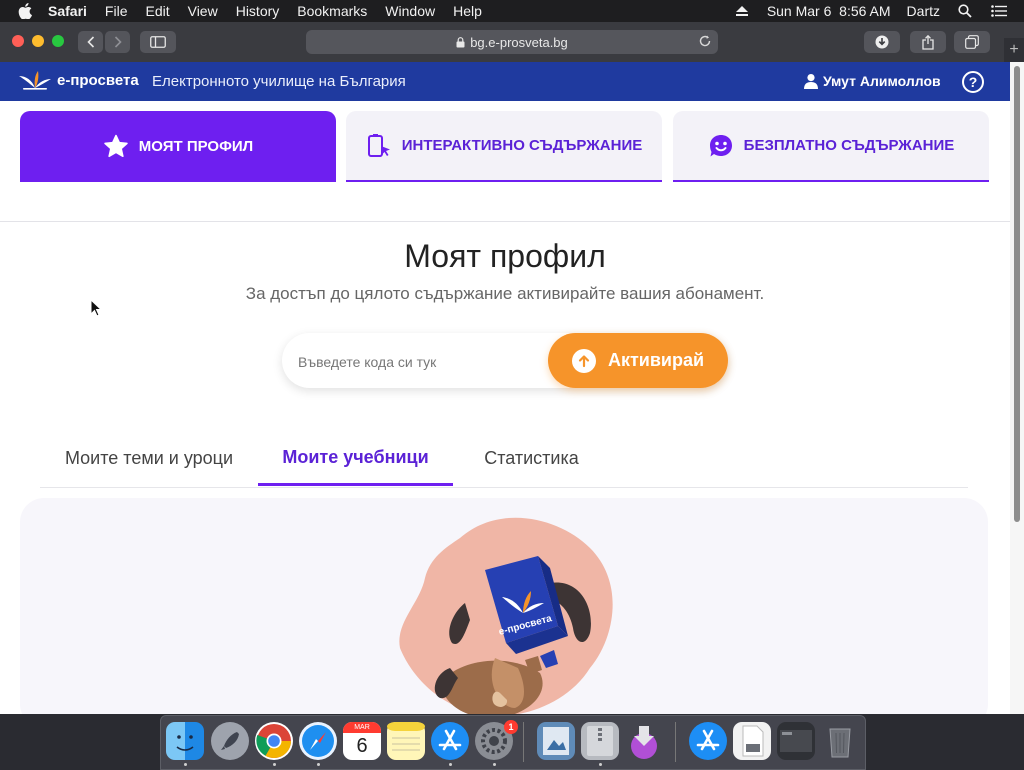  What do you see at coordinates (318, 741) in the screenshot?
I see `safari-icon` at bounding box center [318, 741].